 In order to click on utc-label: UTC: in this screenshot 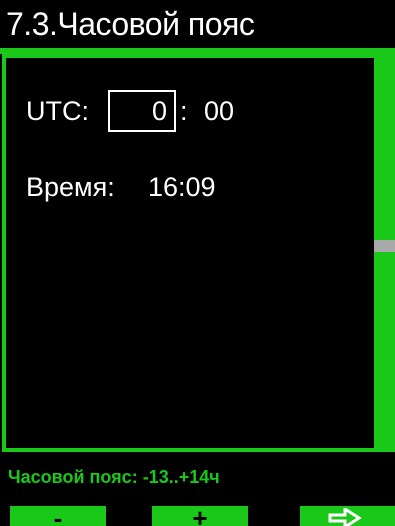, I will do `click(57, 111)`.